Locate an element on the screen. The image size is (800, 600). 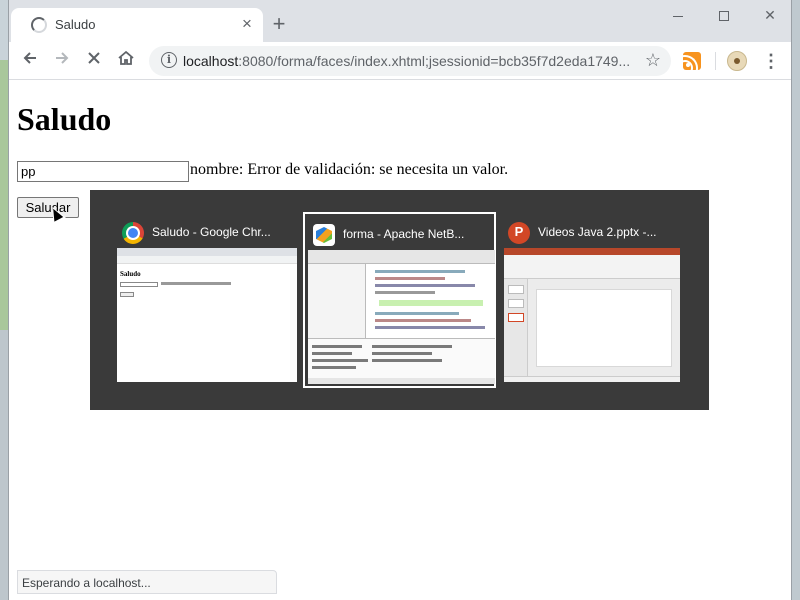
tab-strip: Saludo × + ✕ is located at coordinates (400, 21).